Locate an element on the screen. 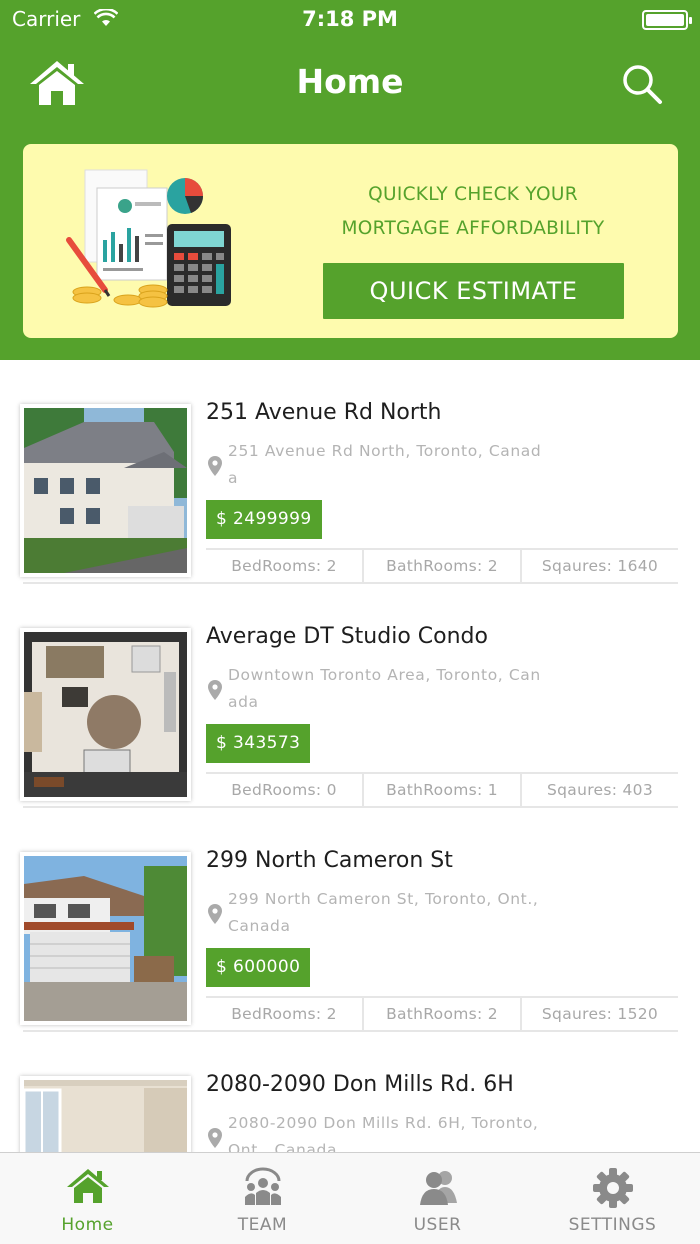  team-icon is located at coordinates (262, 1186).